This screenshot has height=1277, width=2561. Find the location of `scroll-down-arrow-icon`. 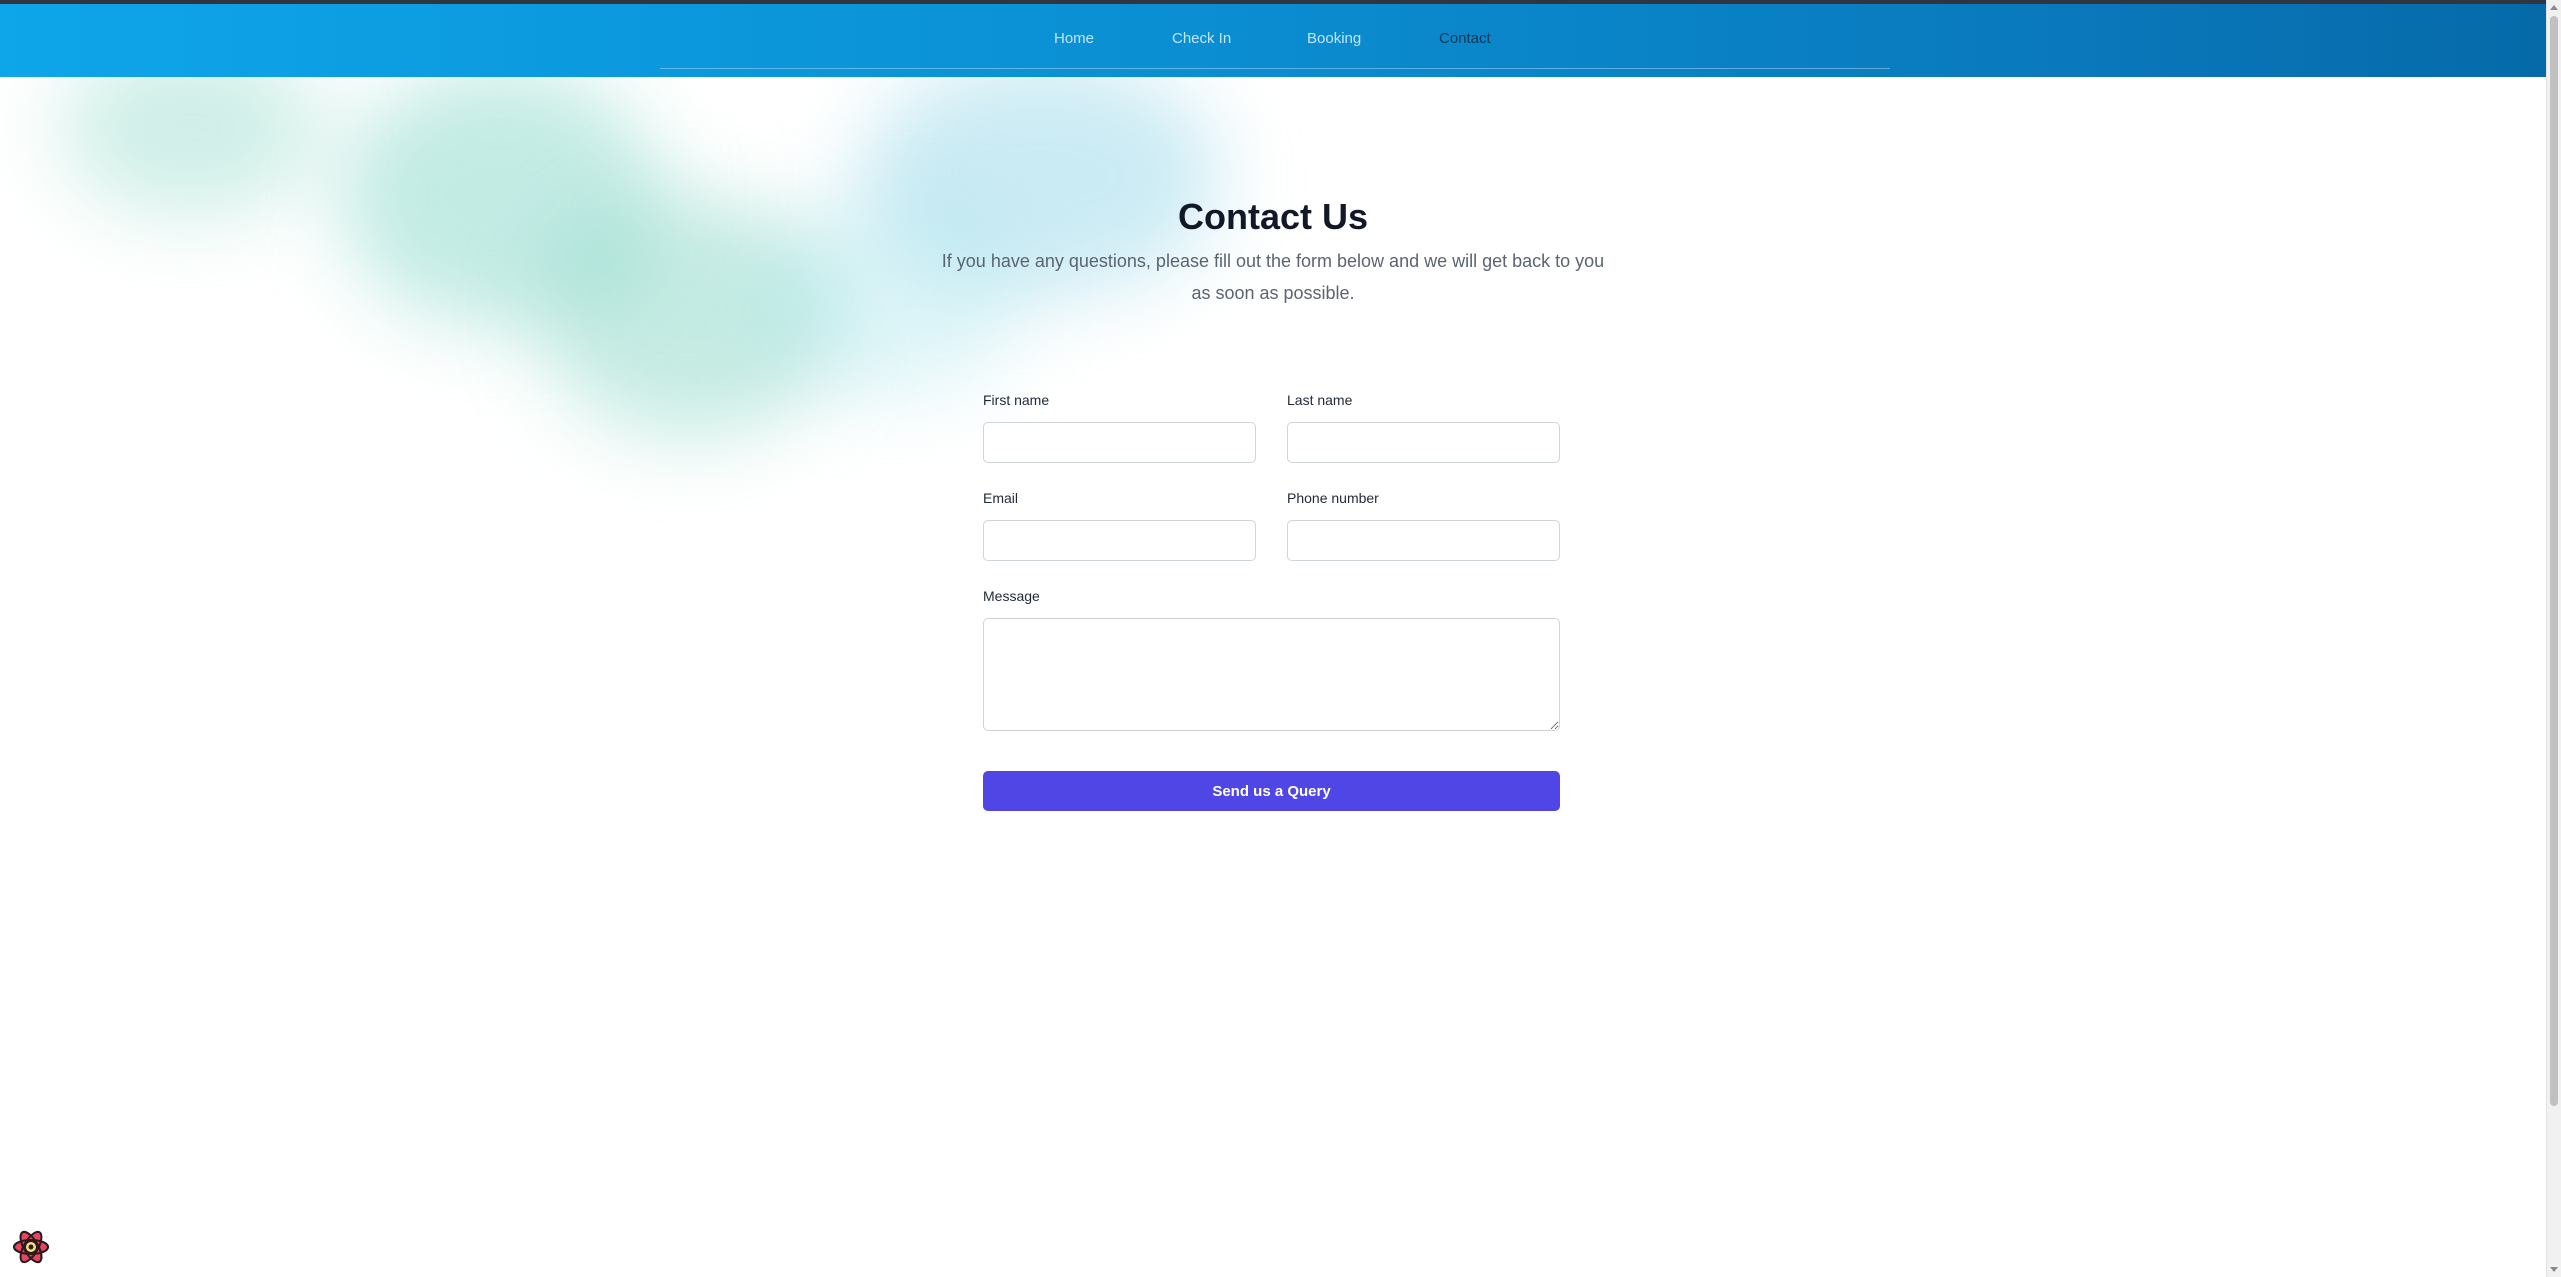

scroll-down-arrow-icon is located at coordinates (2554, 1269).